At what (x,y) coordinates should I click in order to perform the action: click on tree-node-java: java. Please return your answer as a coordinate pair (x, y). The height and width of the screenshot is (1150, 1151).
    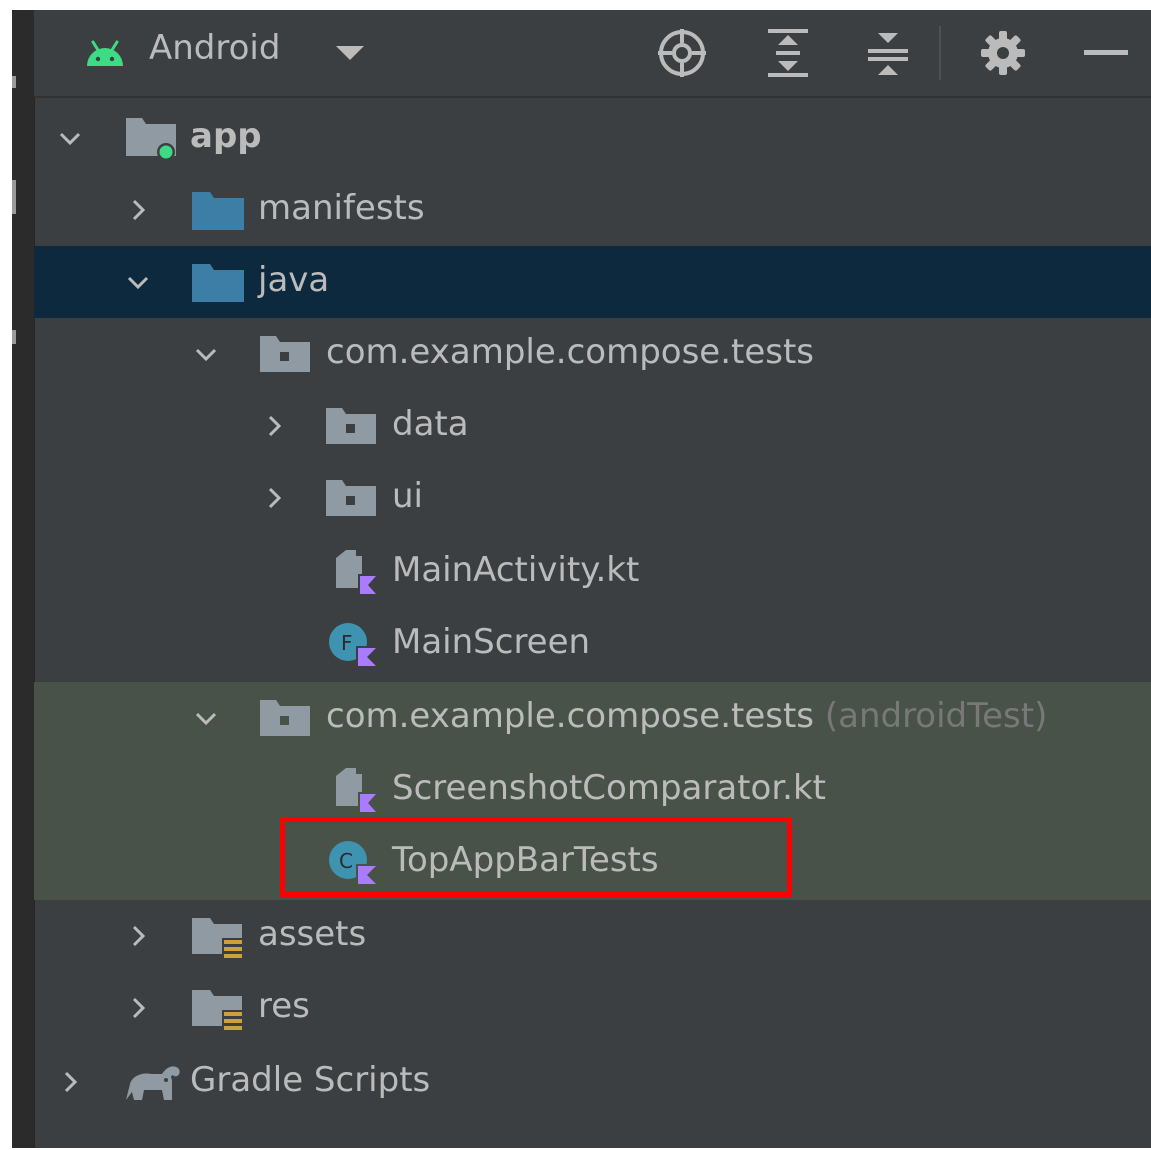
    Looking at the image, I should click on (592, 282).